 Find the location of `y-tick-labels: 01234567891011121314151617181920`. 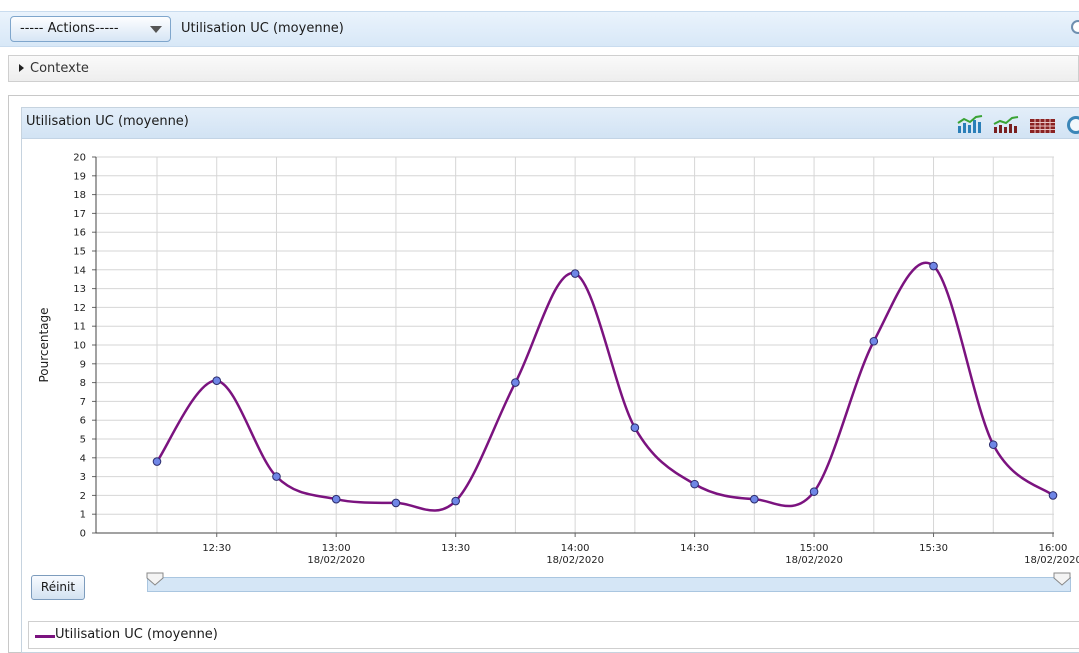

y-tick-labels: 01234567891011121314151617181920 is located at coordinates (79, 346).